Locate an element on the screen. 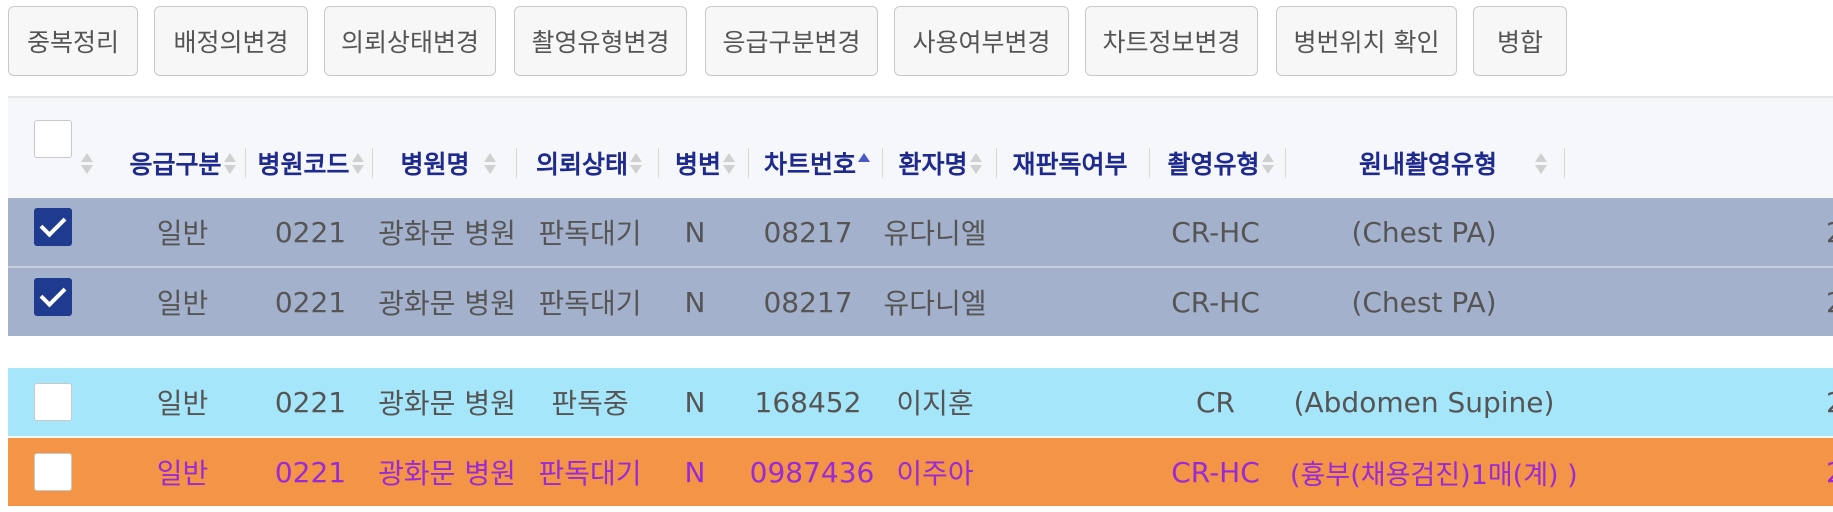  change-usage-button: 사용여부변경 is located at coordinates (981, 41).